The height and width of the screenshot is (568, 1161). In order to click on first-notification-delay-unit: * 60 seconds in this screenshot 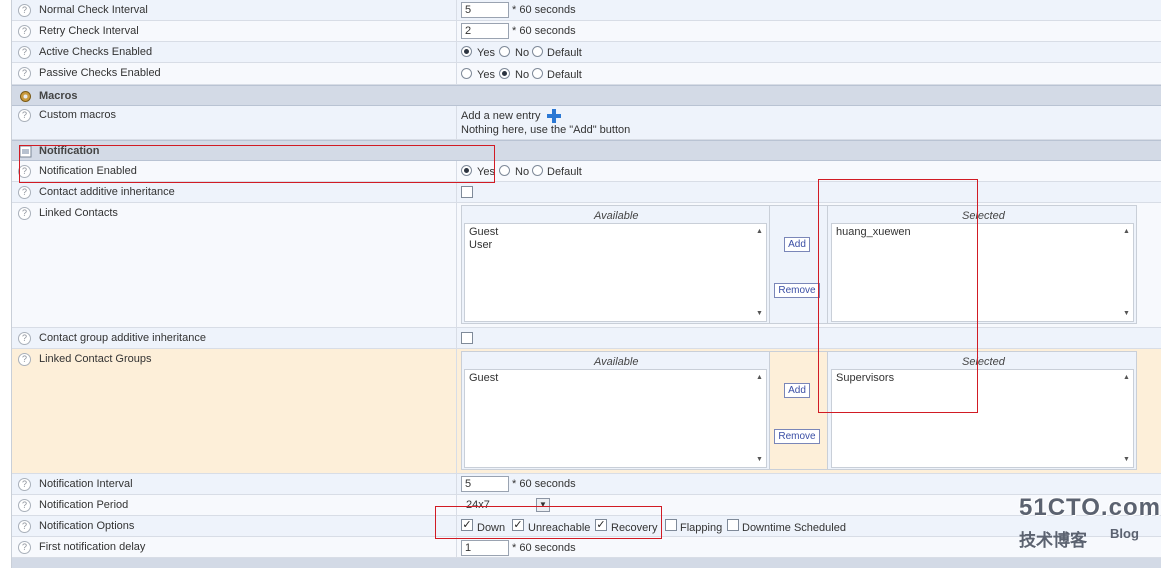, I will do `click(544, 548)`.